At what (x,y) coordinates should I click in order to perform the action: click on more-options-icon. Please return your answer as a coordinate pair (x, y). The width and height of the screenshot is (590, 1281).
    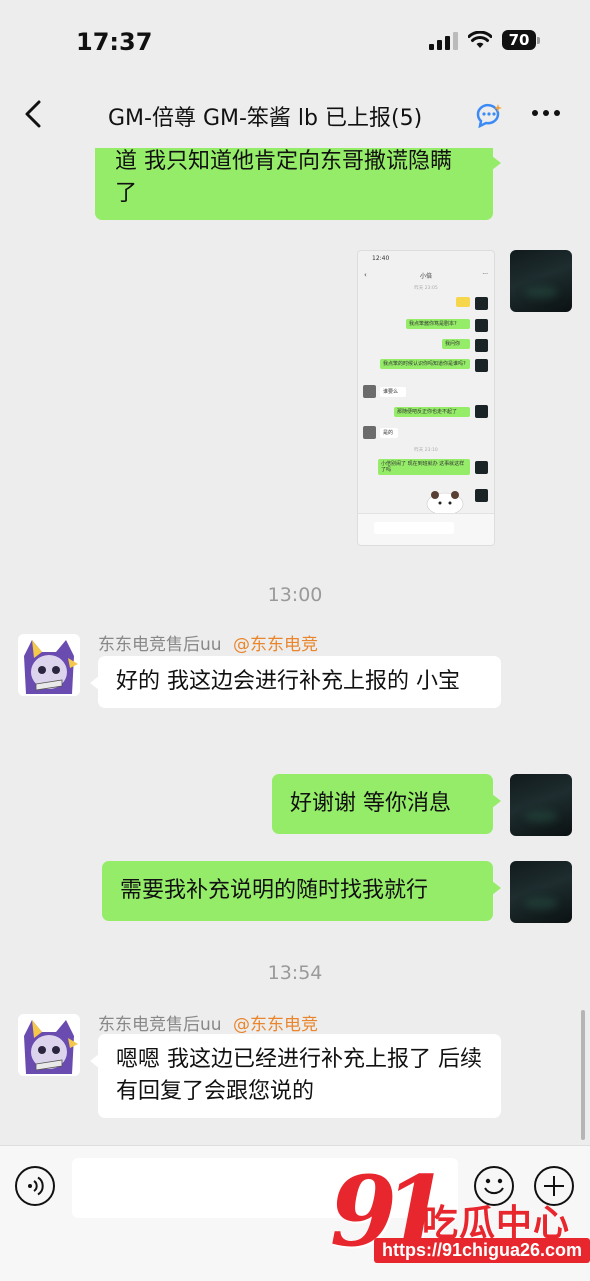
    Looking at the image, I should click on (546, 113).